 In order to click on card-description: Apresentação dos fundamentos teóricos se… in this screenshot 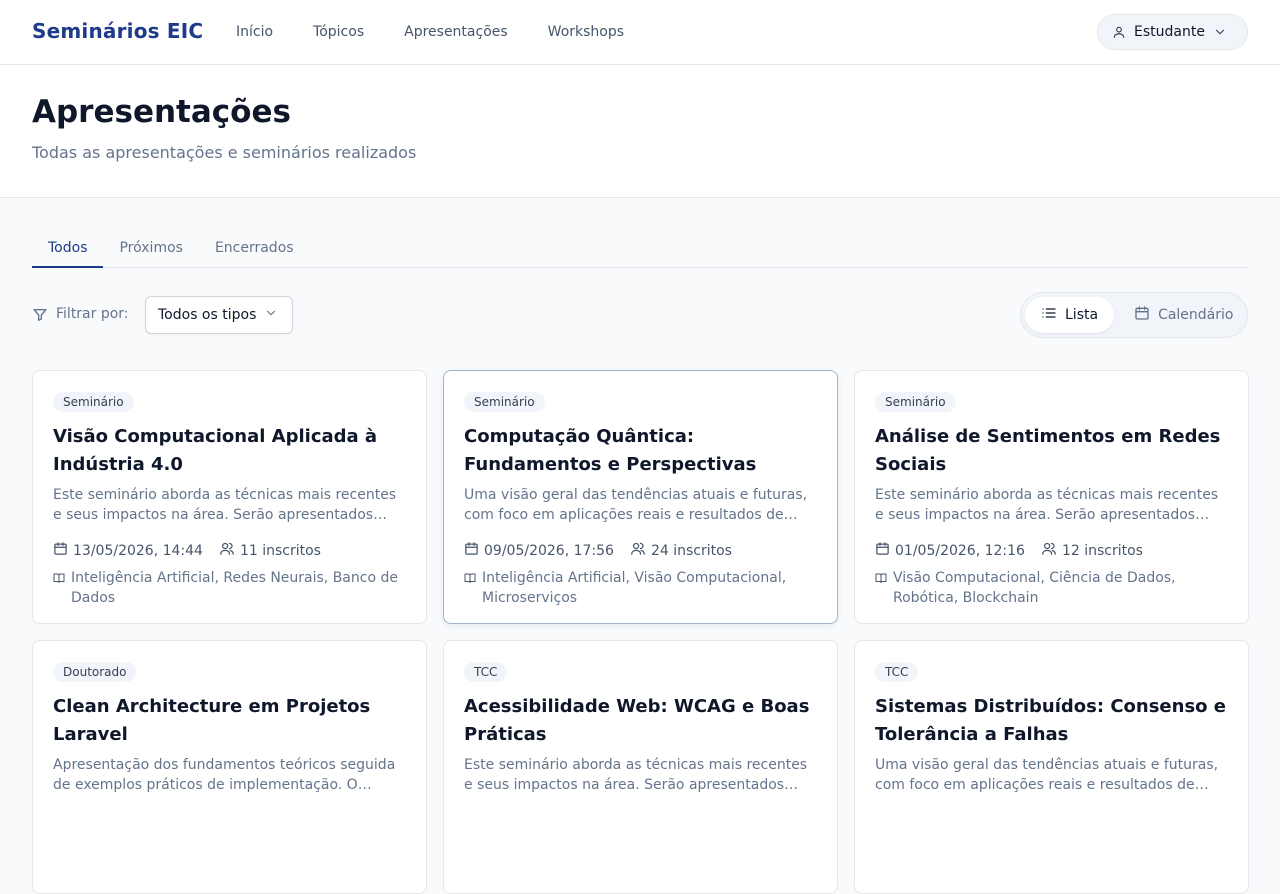, I will do `click(224, 775)`.